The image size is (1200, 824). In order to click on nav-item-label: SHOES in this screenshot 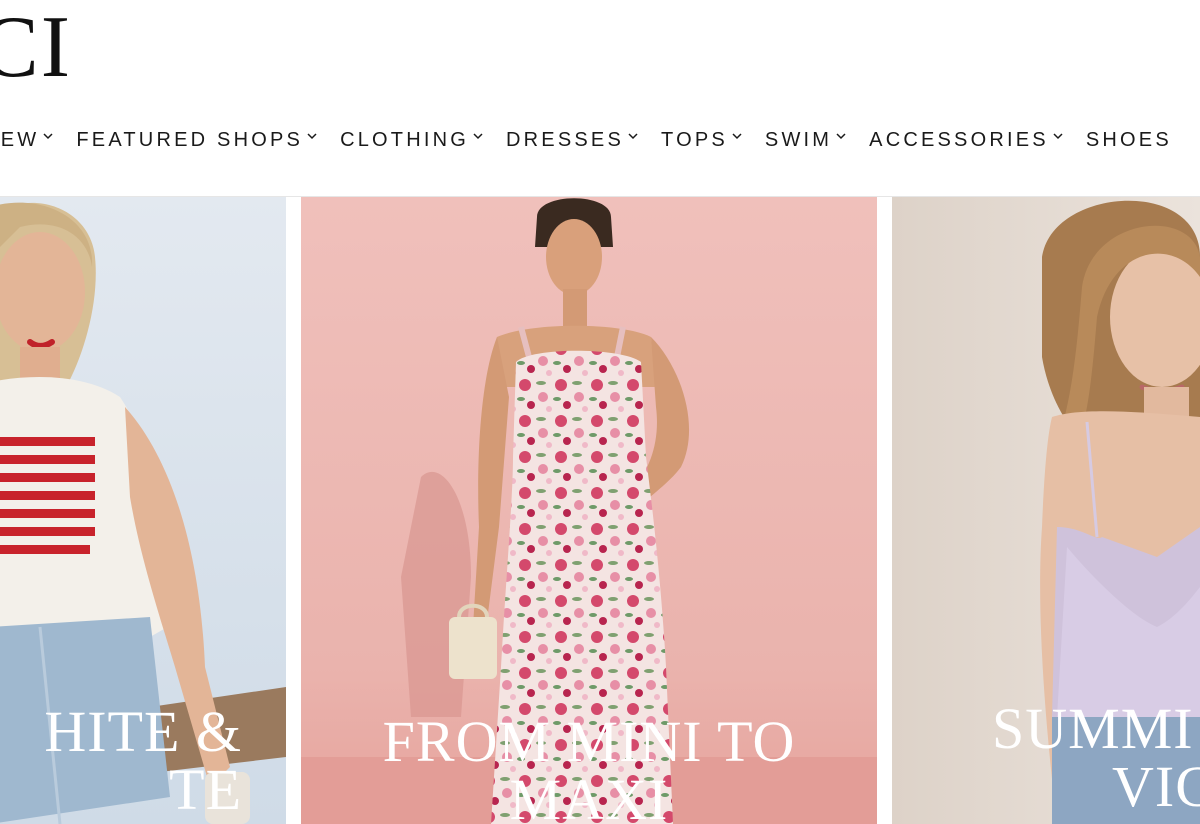, I will do `click(1128, 139)`.